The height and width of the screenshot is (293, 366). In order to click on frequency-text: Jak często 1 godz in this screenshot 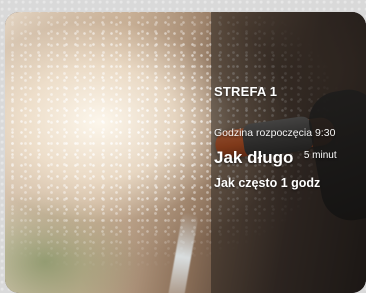, I will do `click(267, 183)`.